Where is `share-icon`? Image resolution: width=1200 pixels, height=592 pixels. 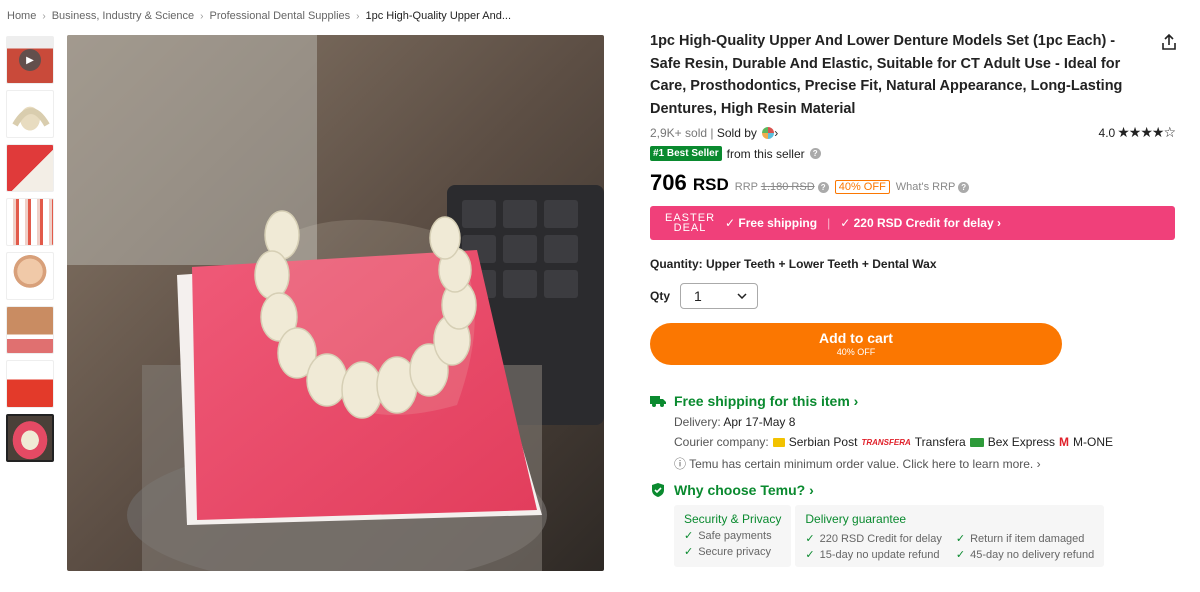
share-icon is located at coordinates (1169, 42).